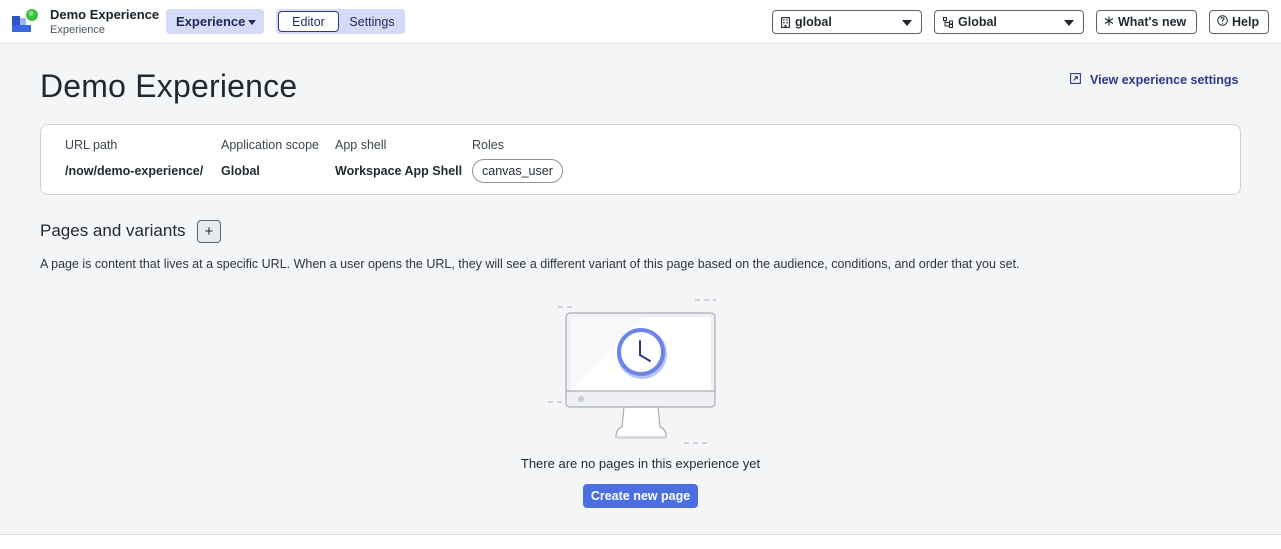  I want to click on role-pill: canvas_user, so click(517, 171).